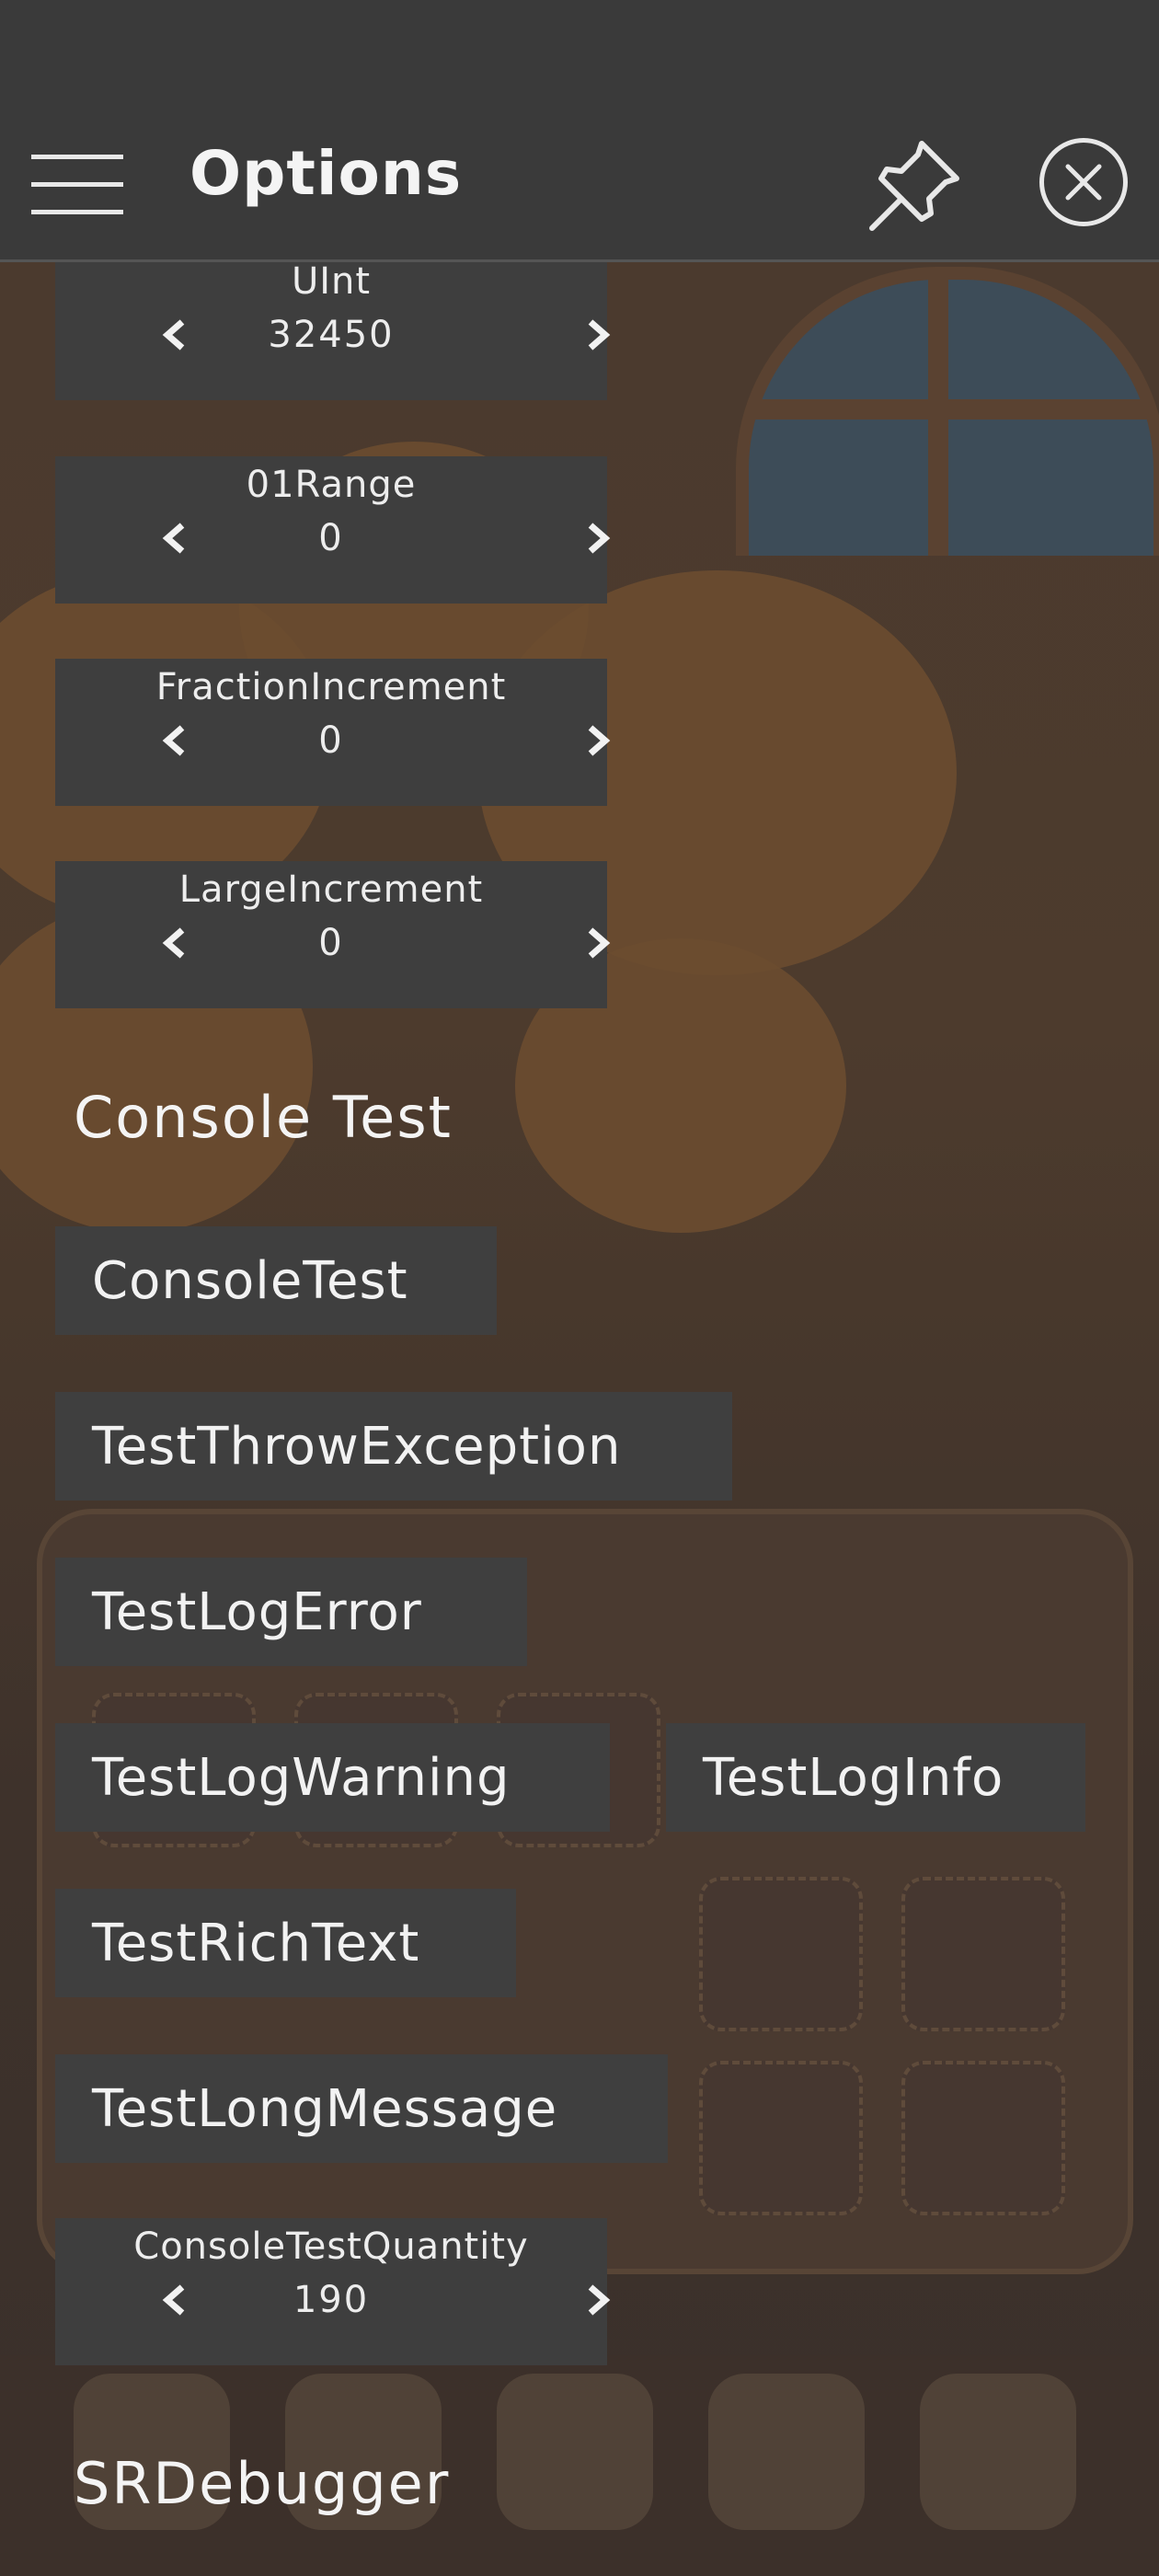  What do you see at coordinates (331, 889) in the screenshot?
I see `number-label: LargeIncrement` at bounding box center [331, 889].